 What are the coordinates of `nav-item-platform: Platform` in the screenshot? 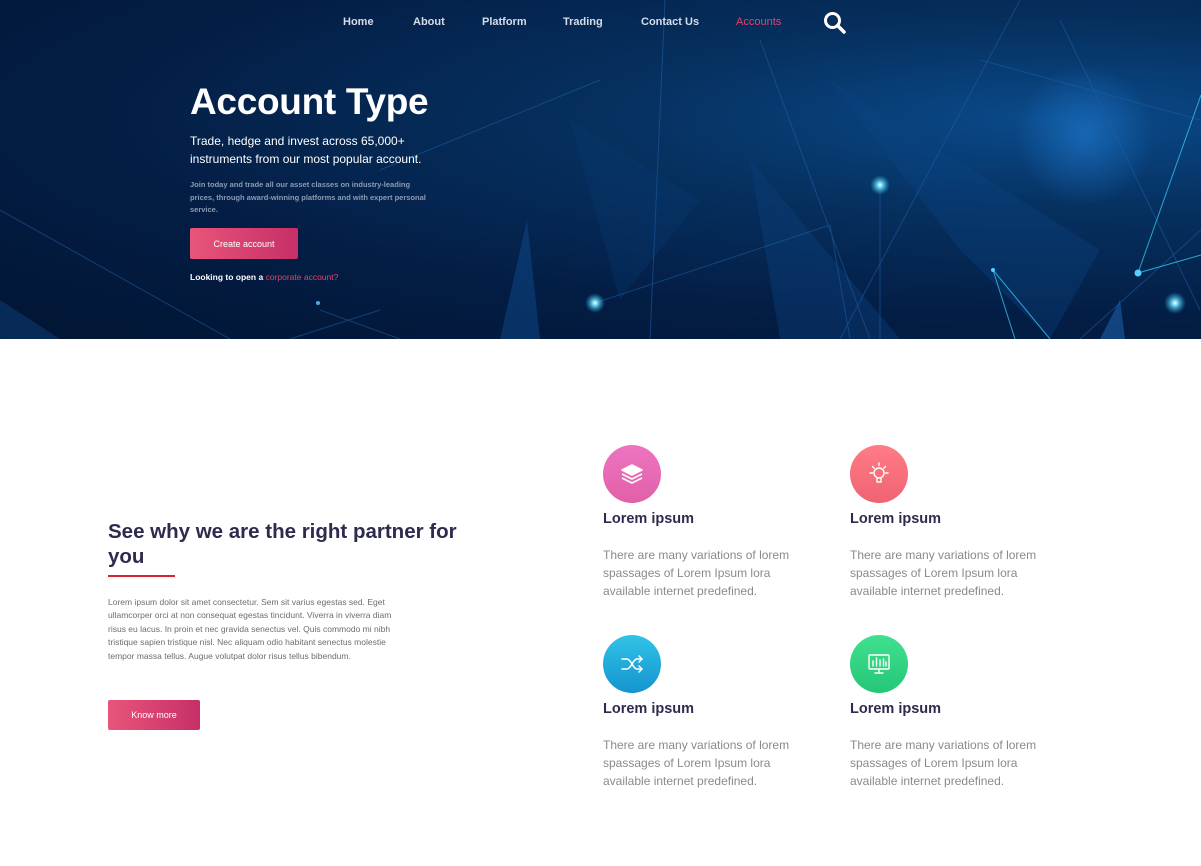 It's located at (504, 22).